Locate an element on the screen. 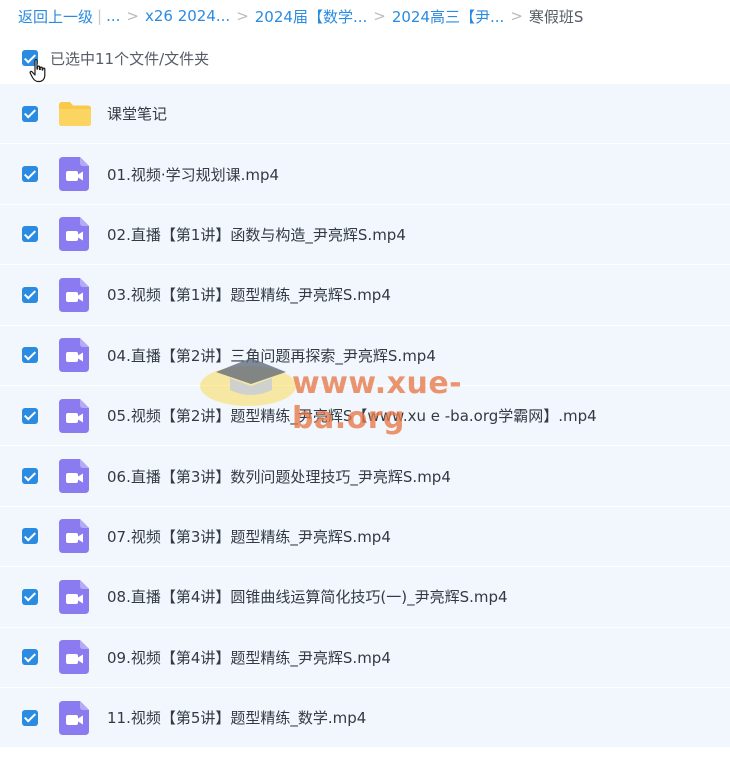 The height and width of the screenshot is (762, 730). file-row: 02.直播【第1讲】函数与构造_尹亮辉S.mp4 is located at coordinates (365, 235).